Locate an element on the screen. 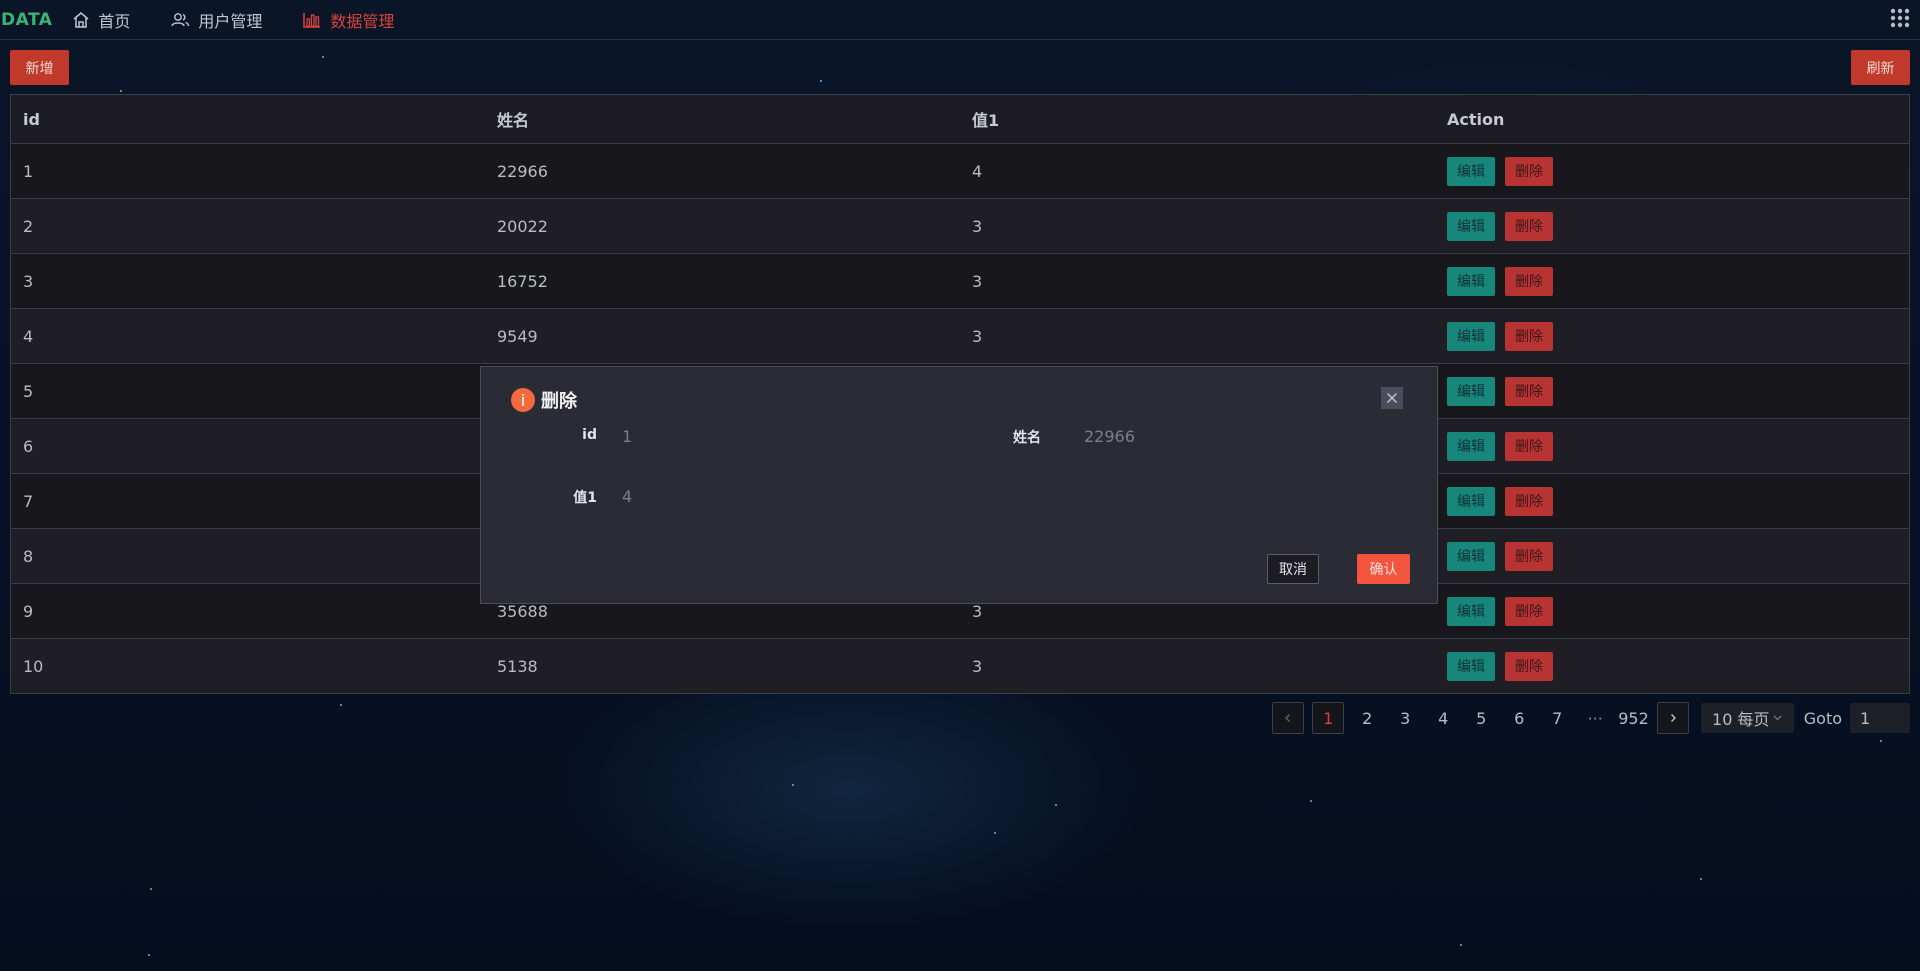 The height and width of the screenshot is (971, 1920). field-value-value1: 4 is located at coordinates (627, 496).